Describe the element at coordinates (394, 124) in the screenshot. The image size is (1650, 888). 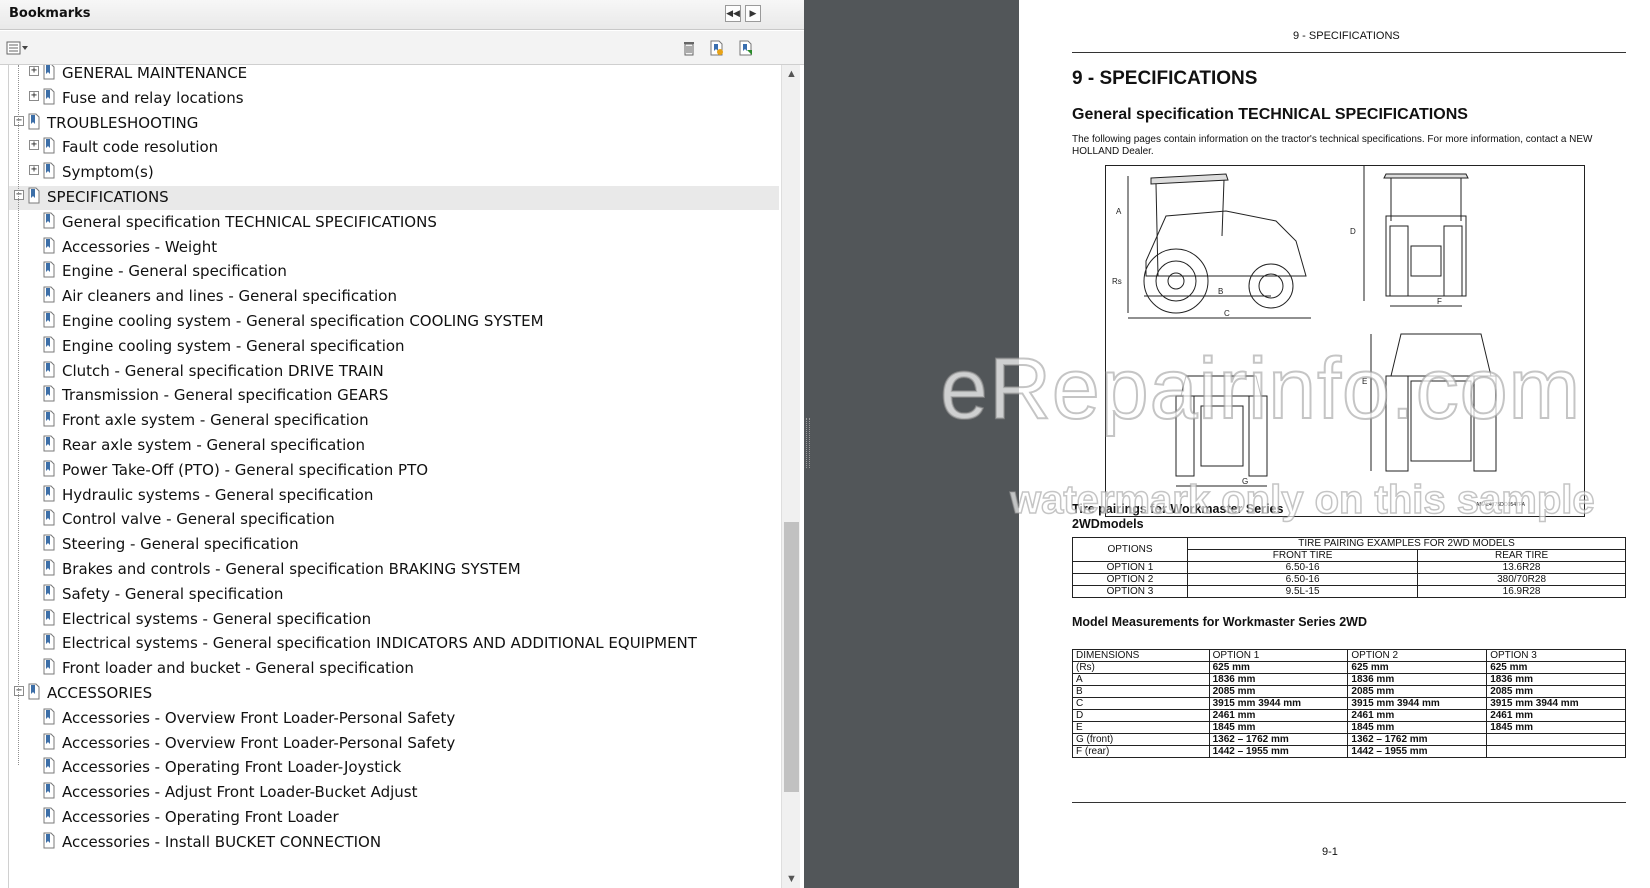
I see `bookmark-item: − TROUBLESHOOTING` at that location.